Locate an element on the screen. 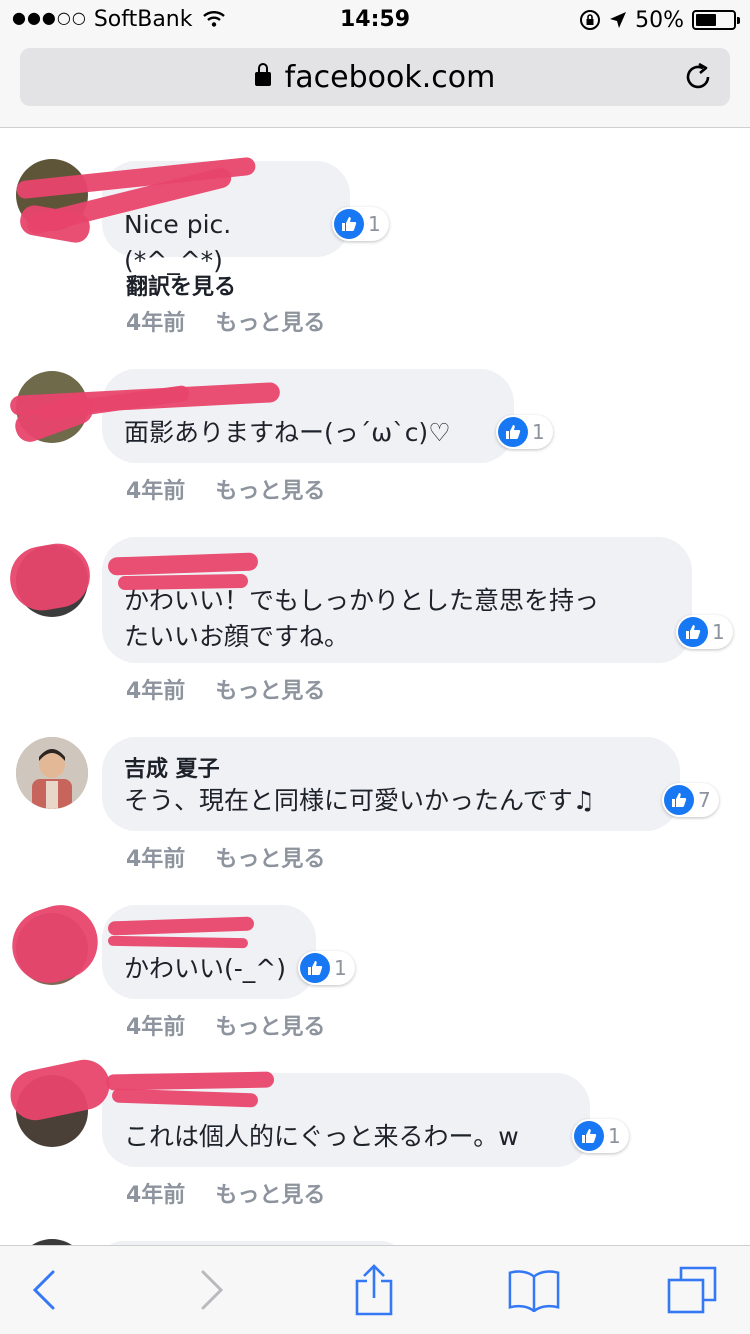  status-right: 50% is located at coordinates (659, 20).